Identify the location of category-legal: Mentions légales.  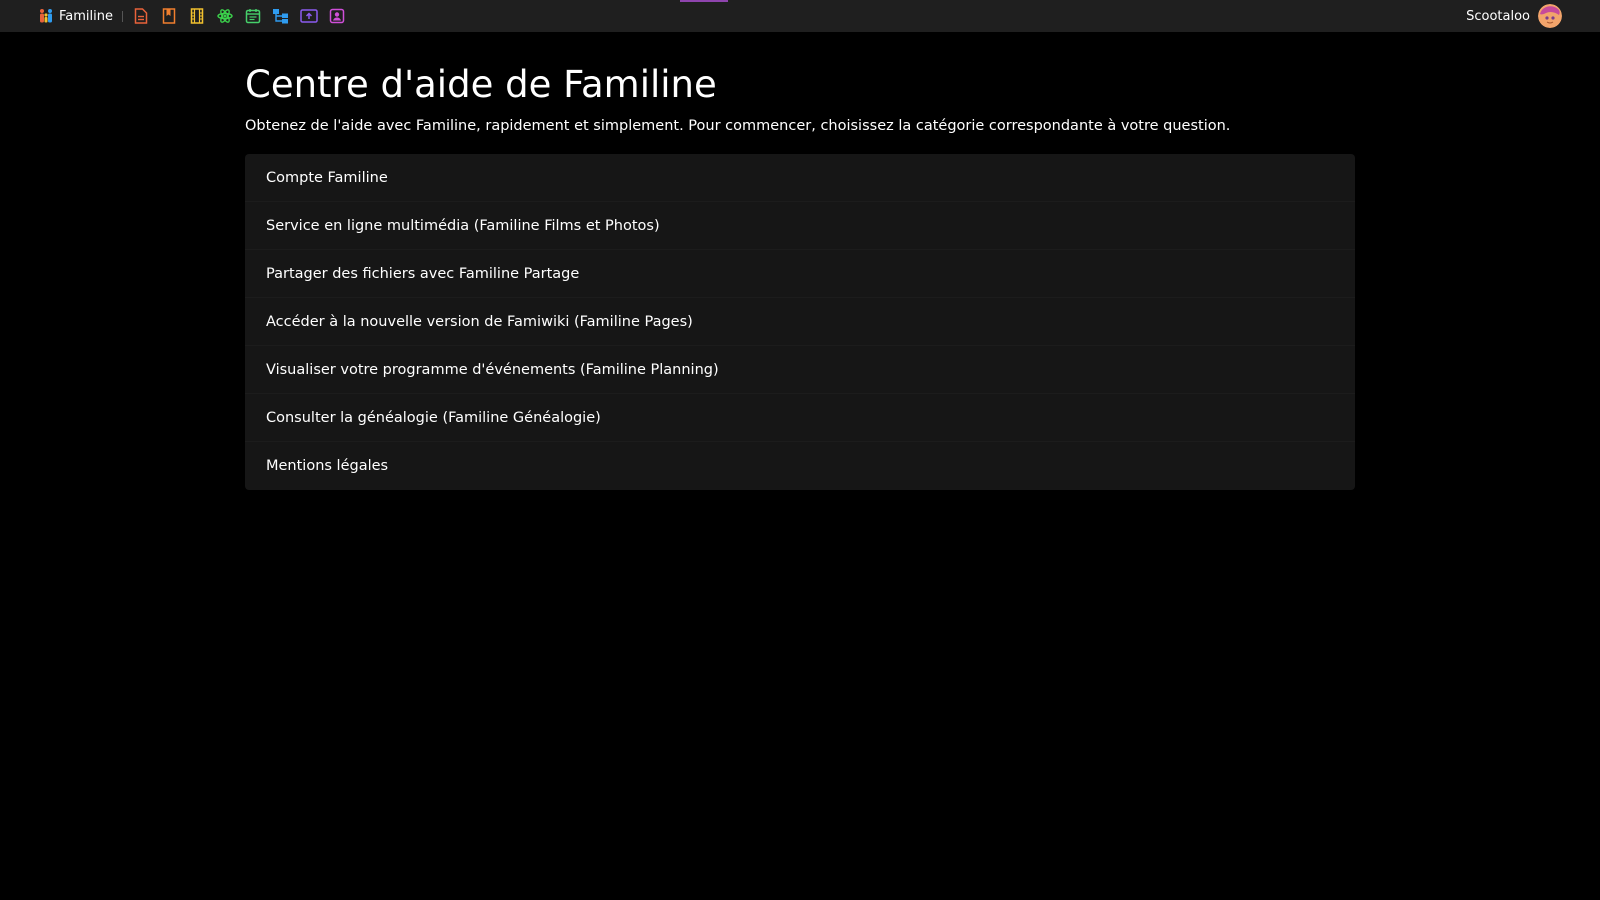
(800, 466).